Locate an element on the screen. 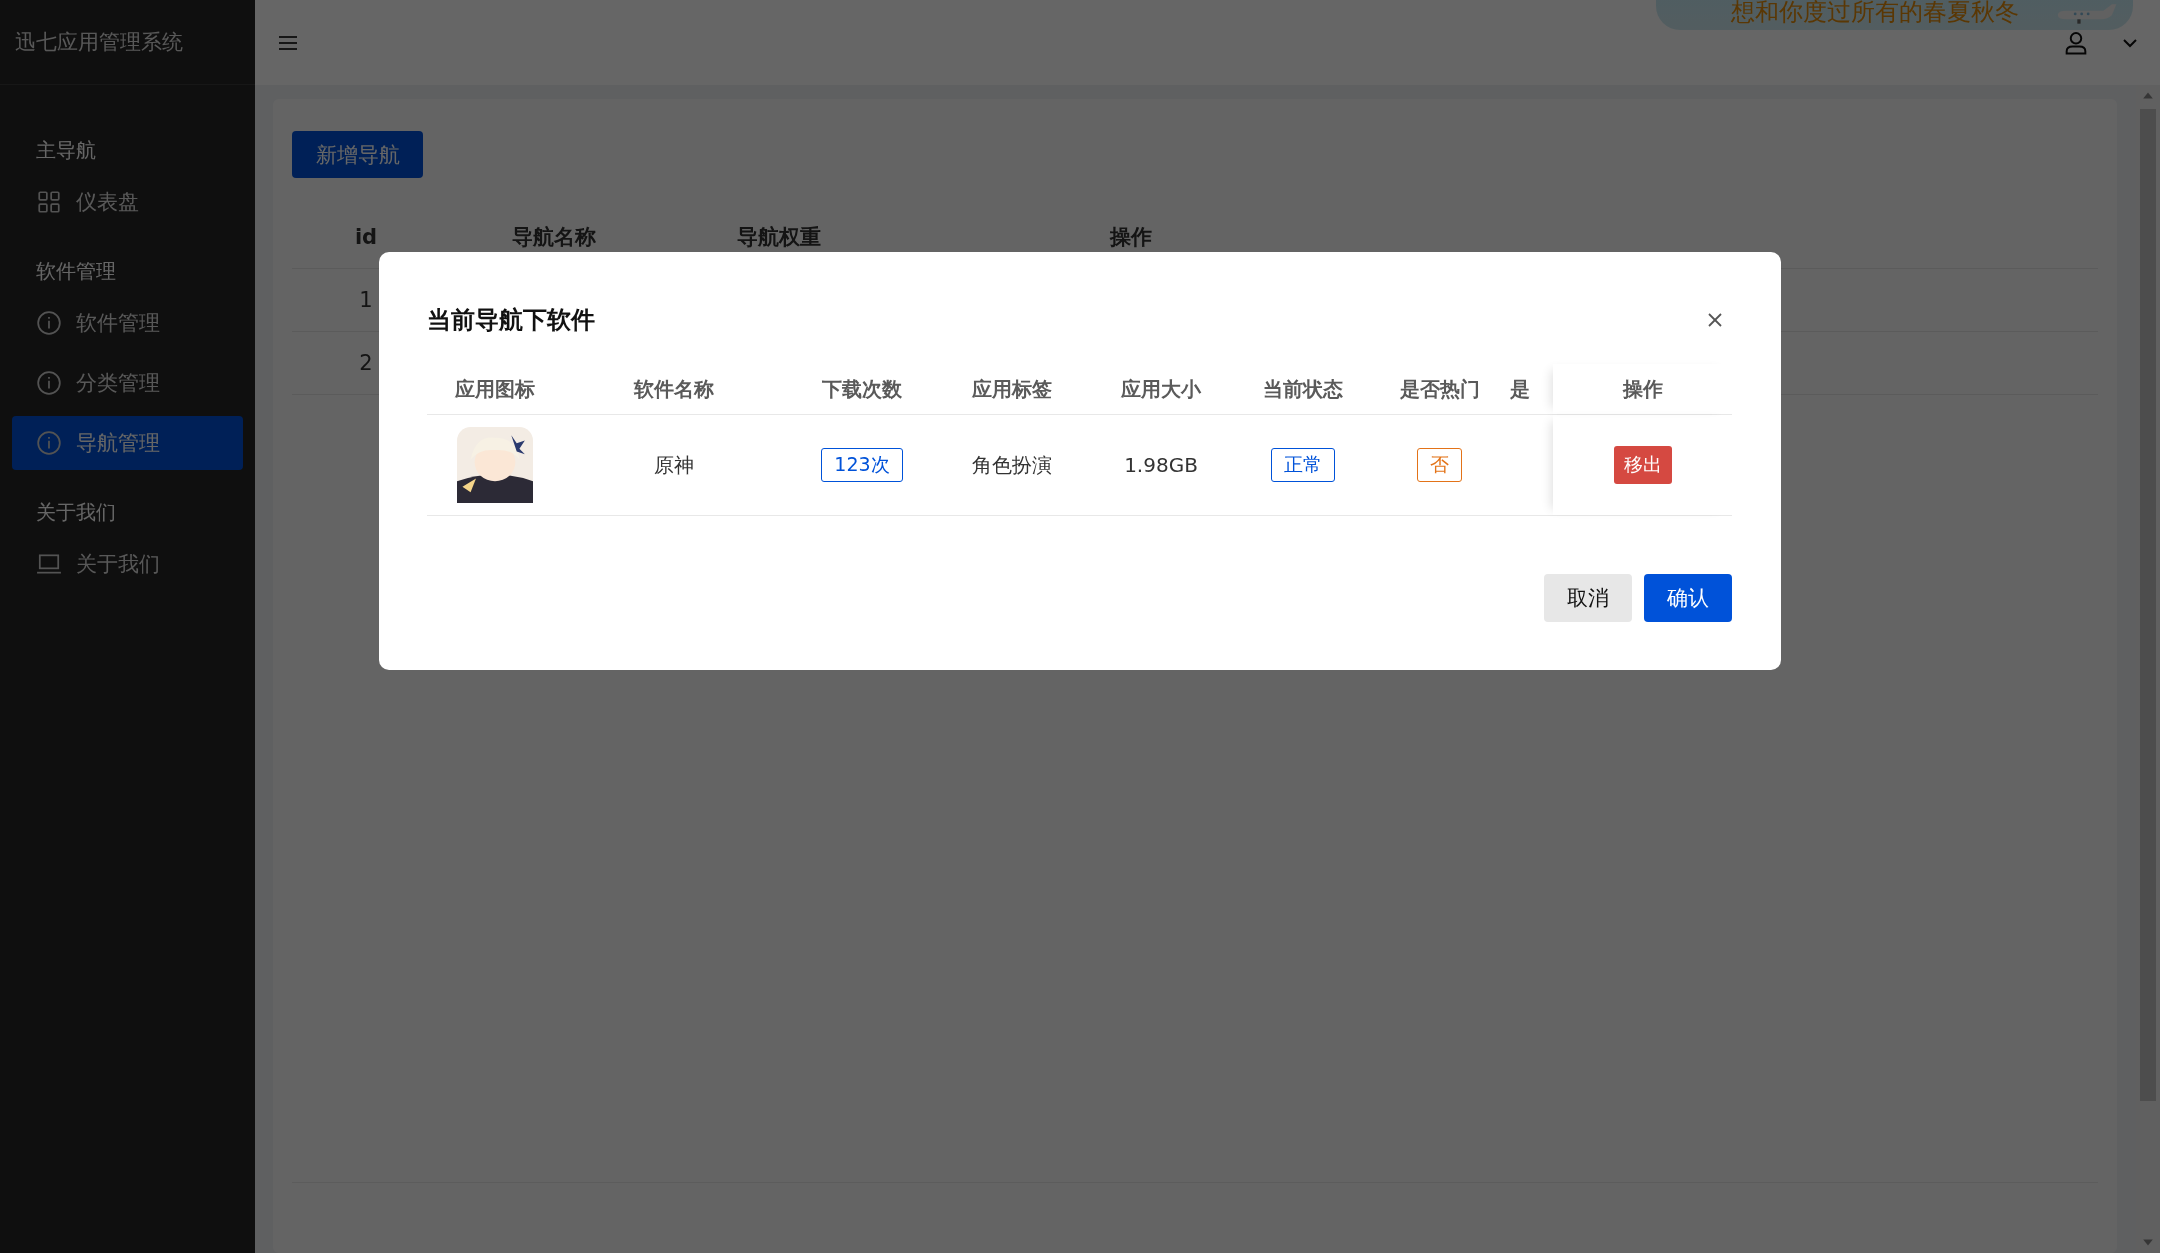 The height and width of the screenshot is (1253, 2160). grid-icon is located at coordinates (49, 202).